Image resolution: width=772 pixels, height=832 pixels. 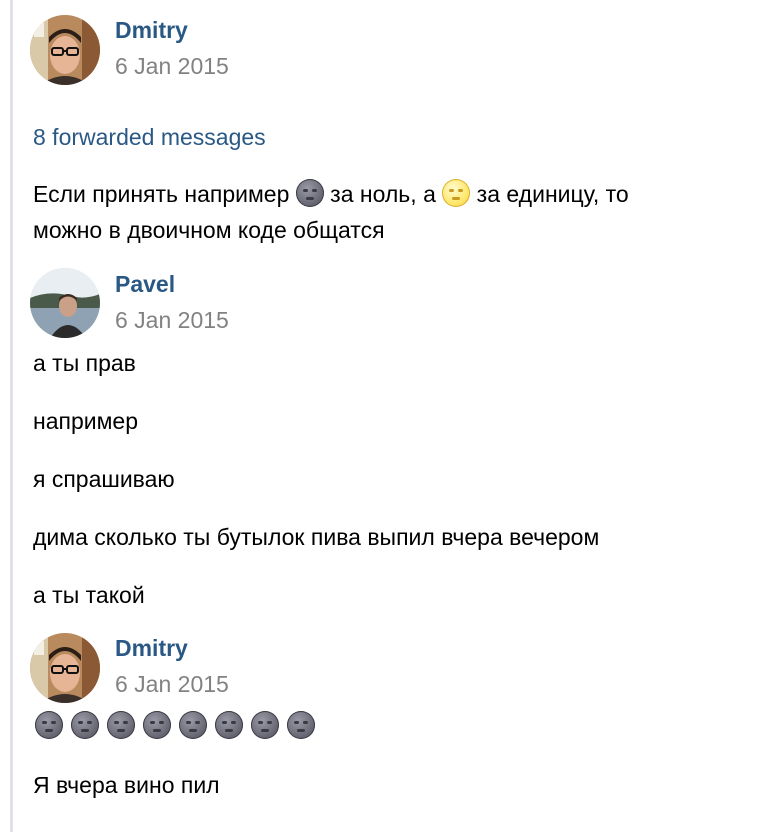 What do you see at coordinates (456, 193) in the screenshot?
I see `full-moon-face-icon` at bounding box center [456, 193].